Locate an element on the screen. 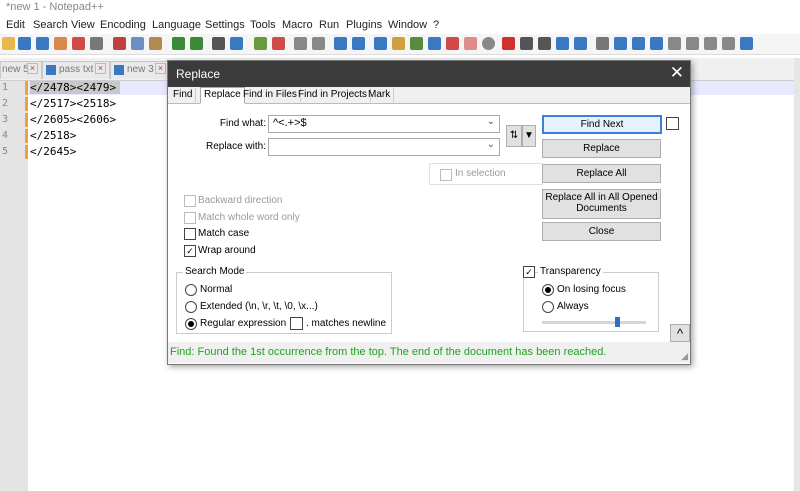 This screenshot has height=491, width=800. word-wrap-icon is located at coordinates (340, 43).